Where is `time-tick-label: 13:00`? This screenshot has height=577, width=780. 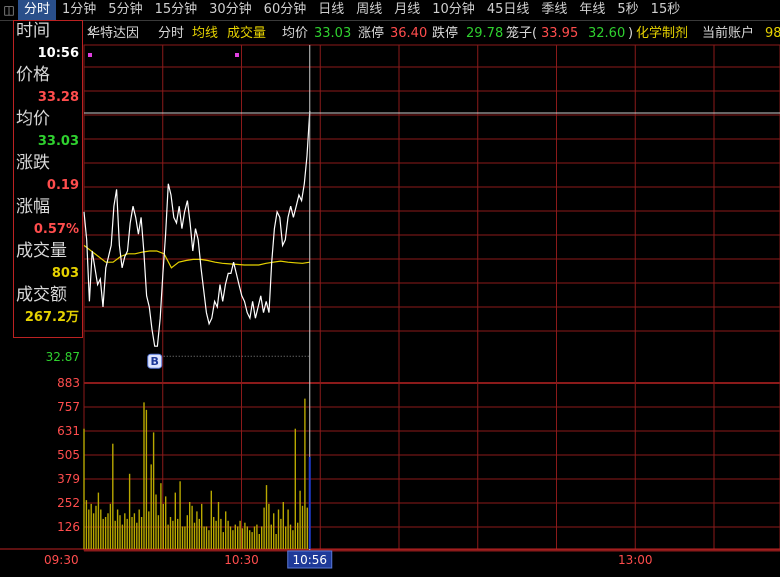
time-tick-label: 13:00 is located at coordinates (635, 560).